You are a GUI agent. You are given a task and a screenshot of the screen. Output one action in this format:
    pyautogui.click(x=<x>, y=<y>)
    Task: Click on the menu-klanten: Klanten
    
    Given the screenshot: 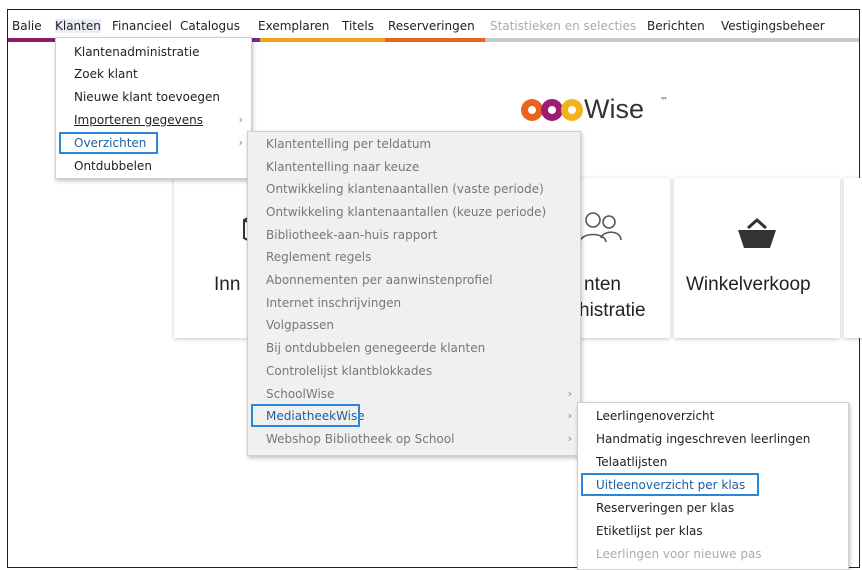 What is the action you would take?
    pyautogui.click(x=78, y=26)
    